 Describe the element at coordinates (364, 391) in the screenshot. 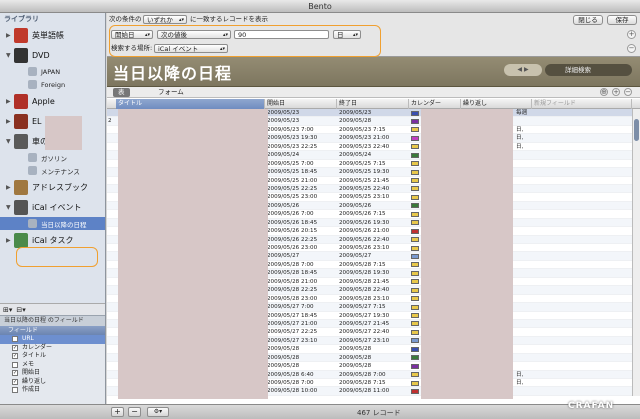

I see `cell-end: 2009/05/28 11:00` at that location.